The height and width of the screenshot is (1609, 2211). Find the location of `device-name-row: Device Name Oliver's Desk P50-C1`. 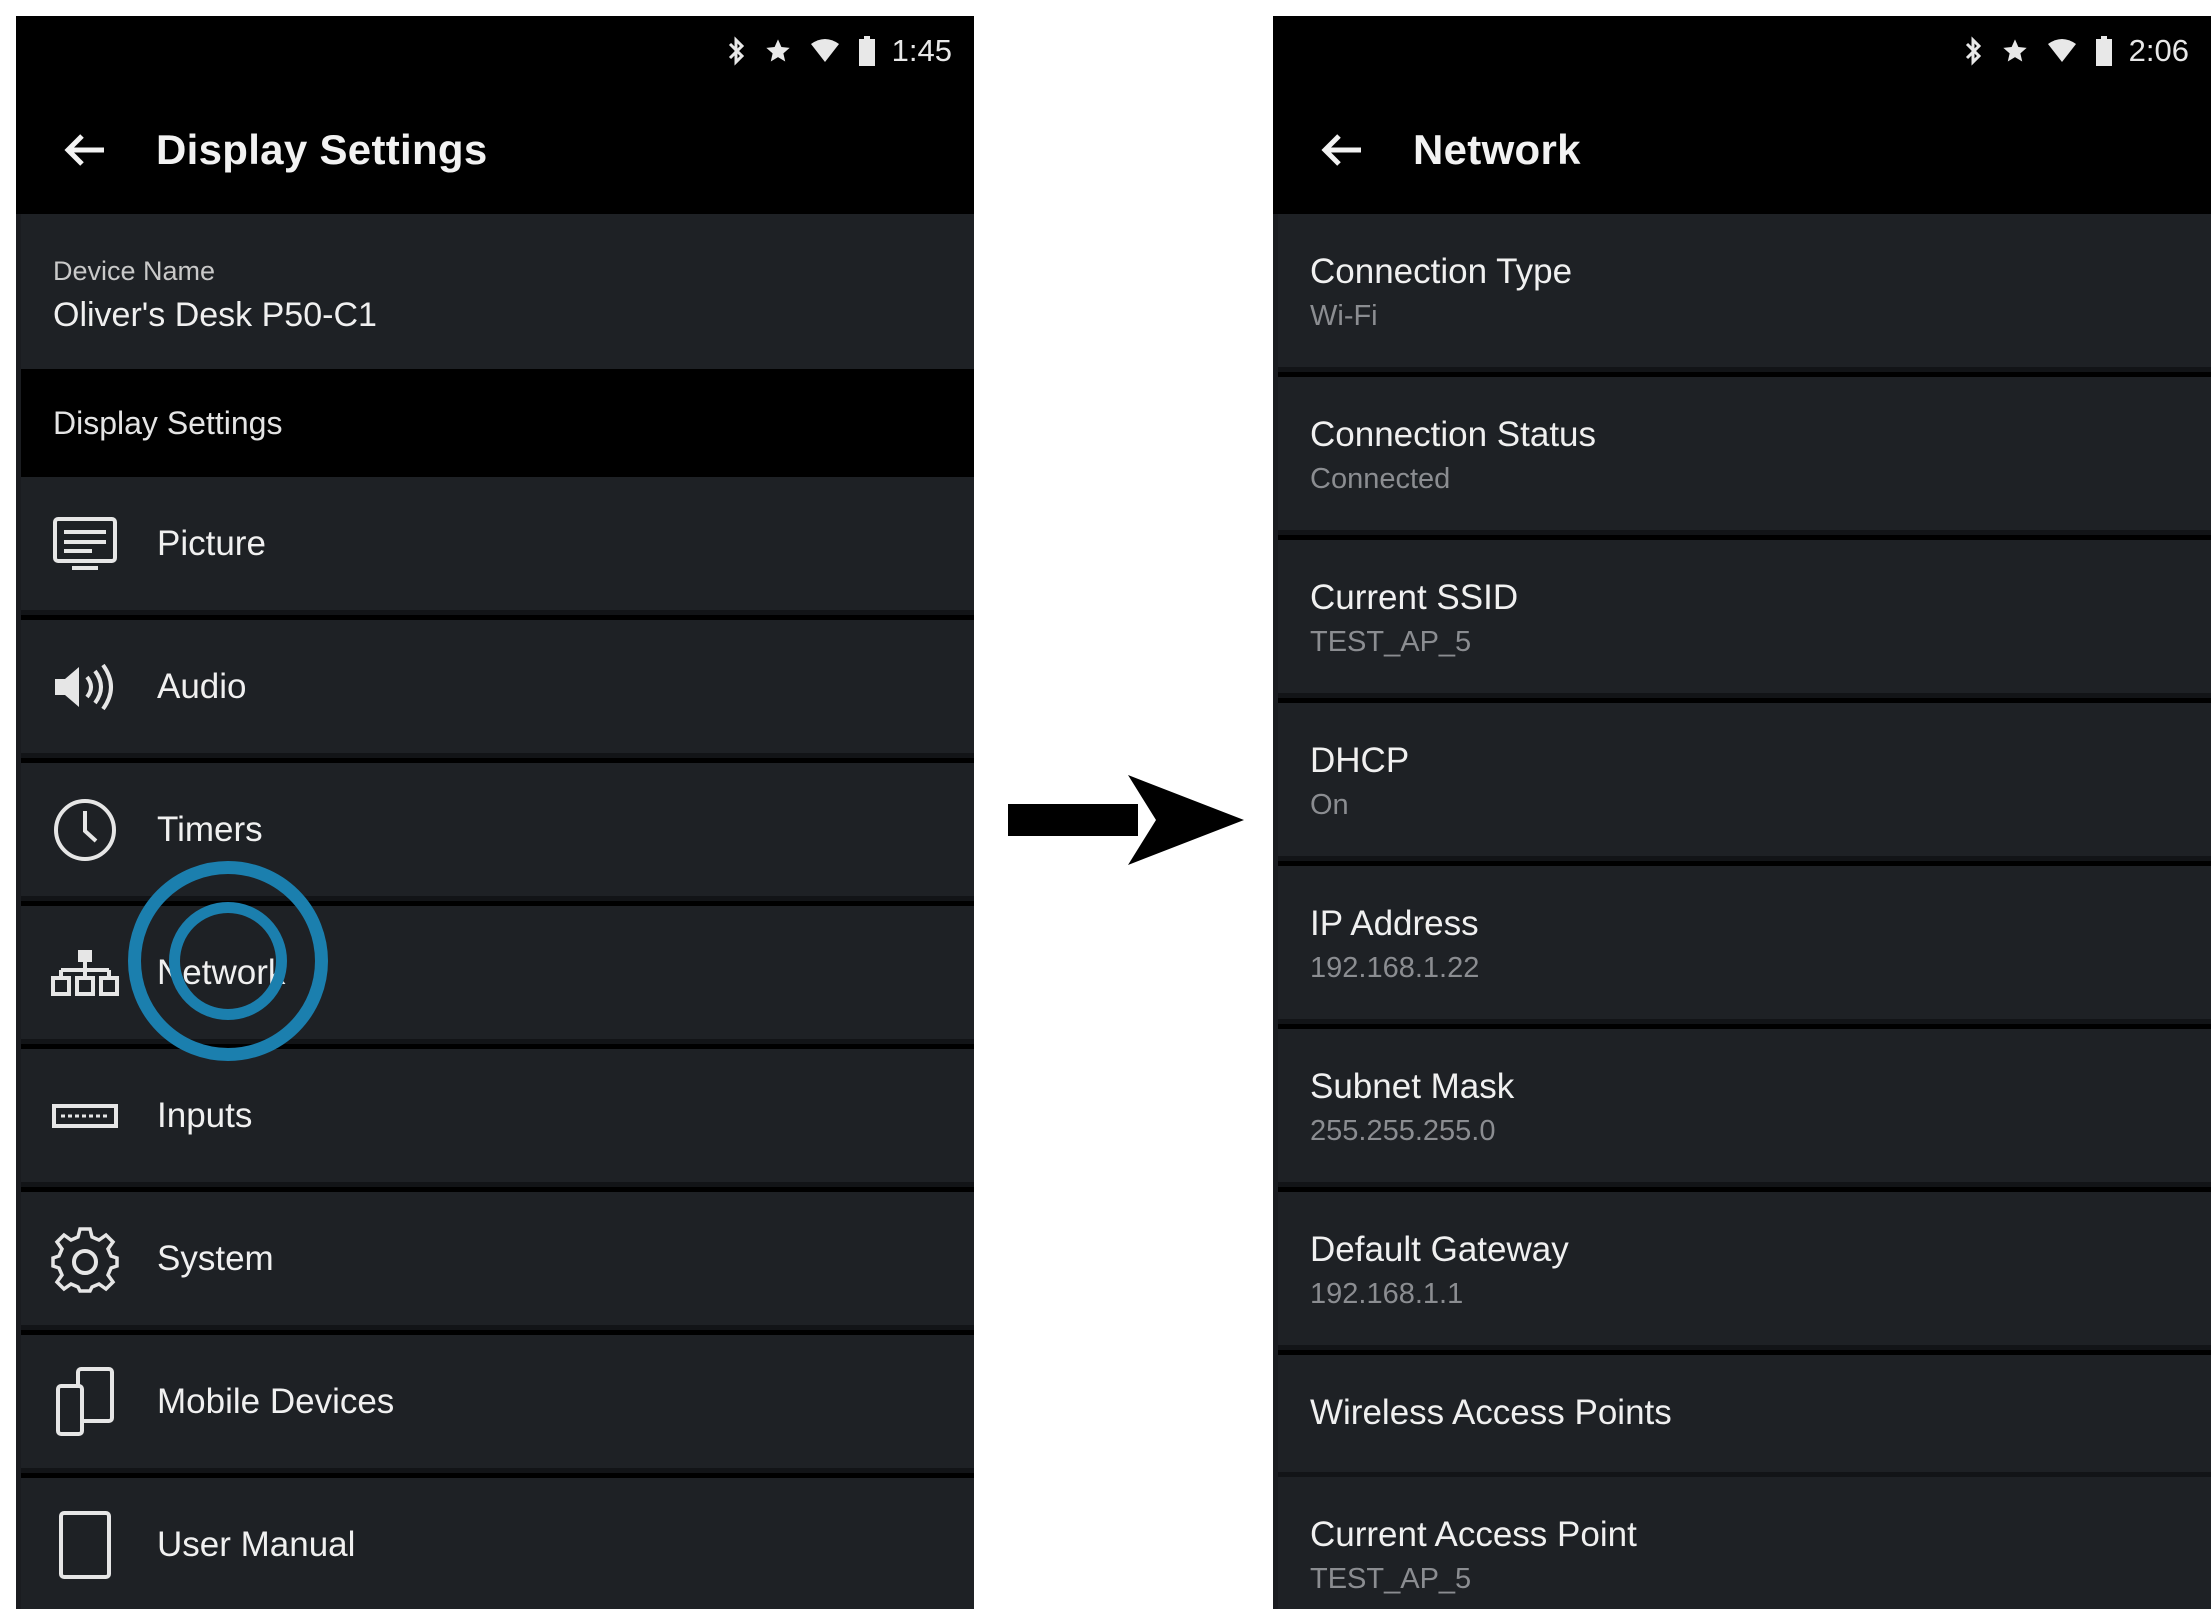

device-name-row: Device Name Oliver's Desk P50-C1 is located at coordinates (497, 291).